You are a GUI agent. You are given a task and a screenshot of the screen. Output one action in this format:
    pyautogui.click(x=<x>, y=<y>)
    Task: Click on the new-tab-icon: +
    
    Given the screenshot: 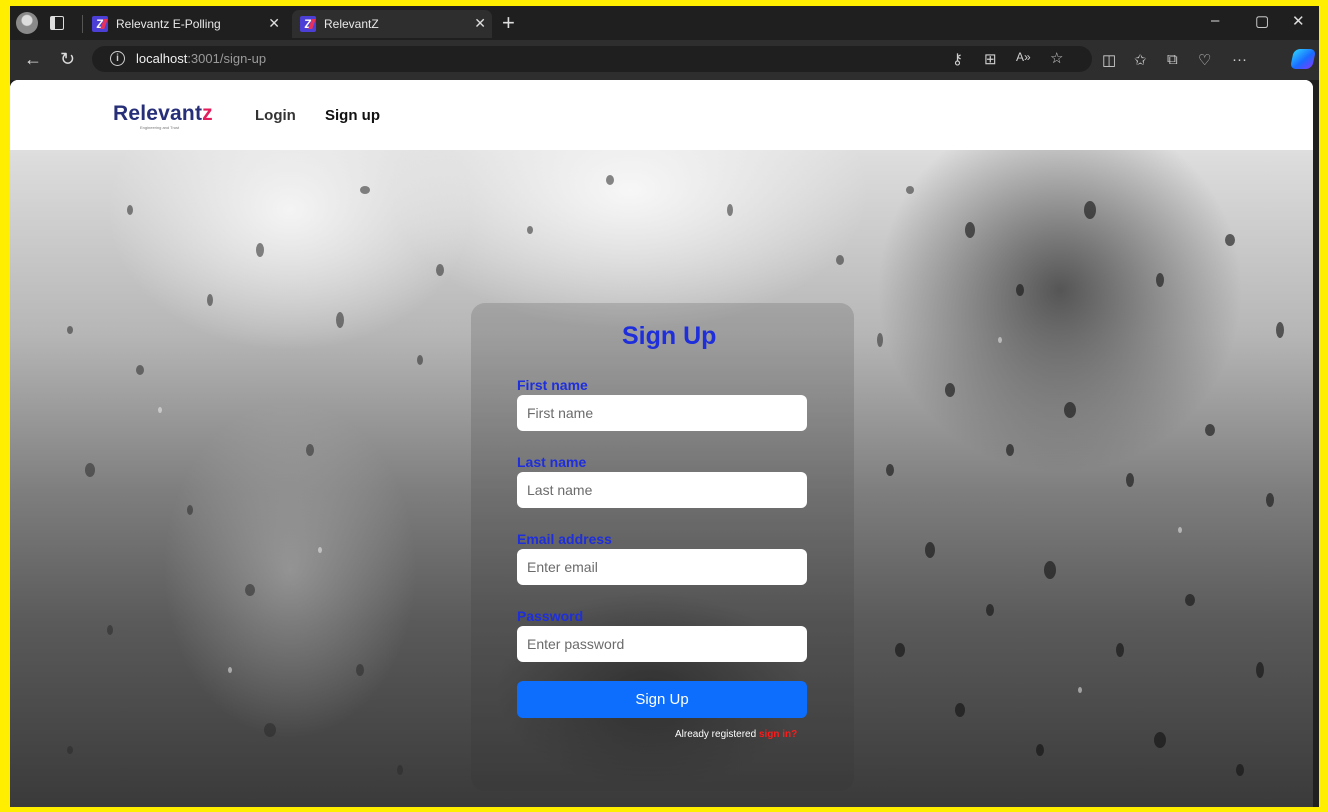 What is the action you would take?
    pyautogui.click(x=508, y=23)
    